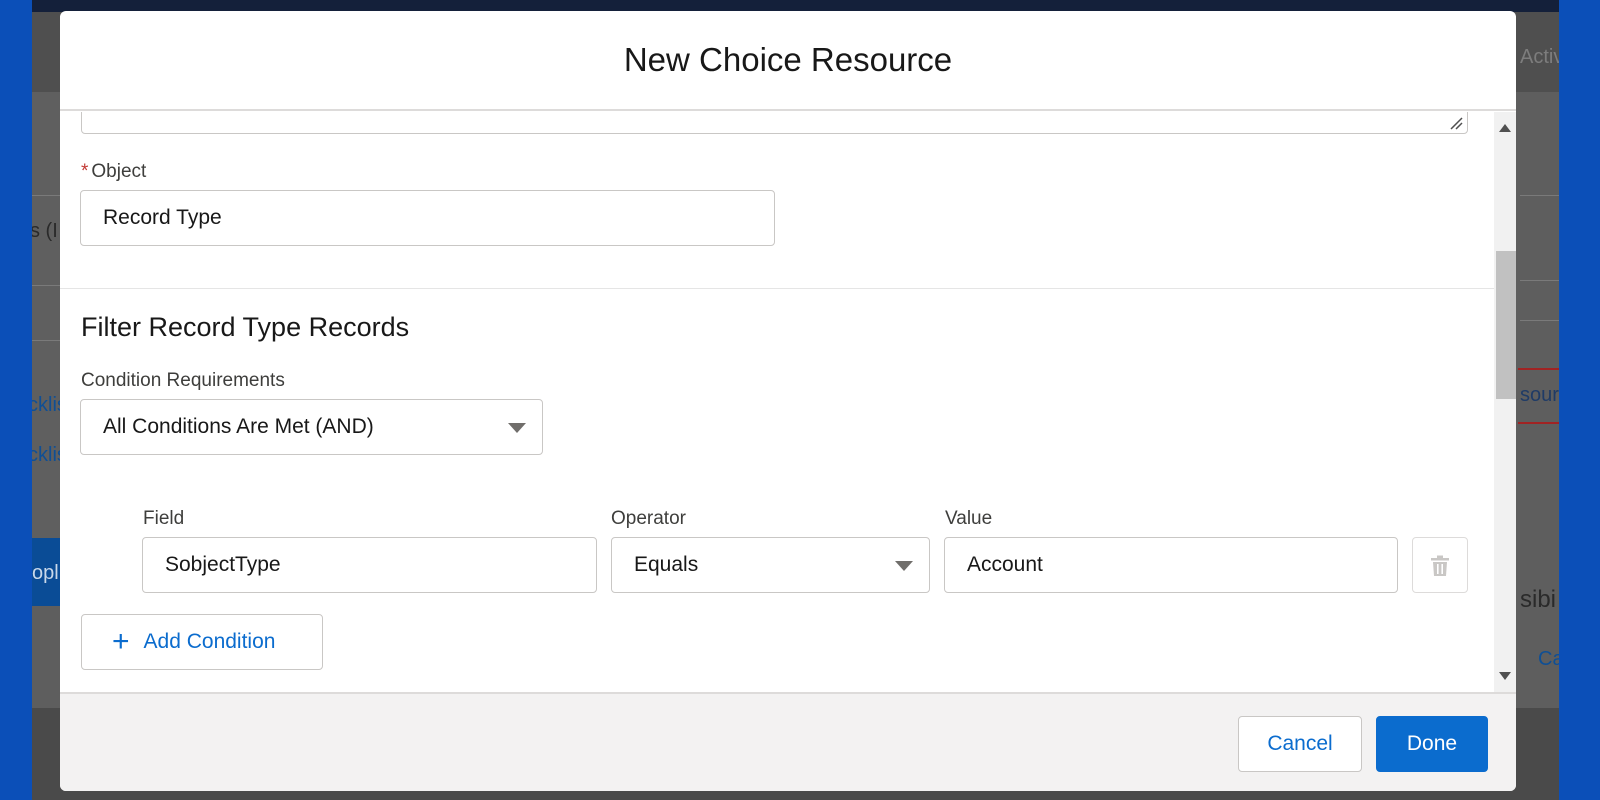  I want to click on filter-section-title: Filter Record Type Records, so click(245, 327).